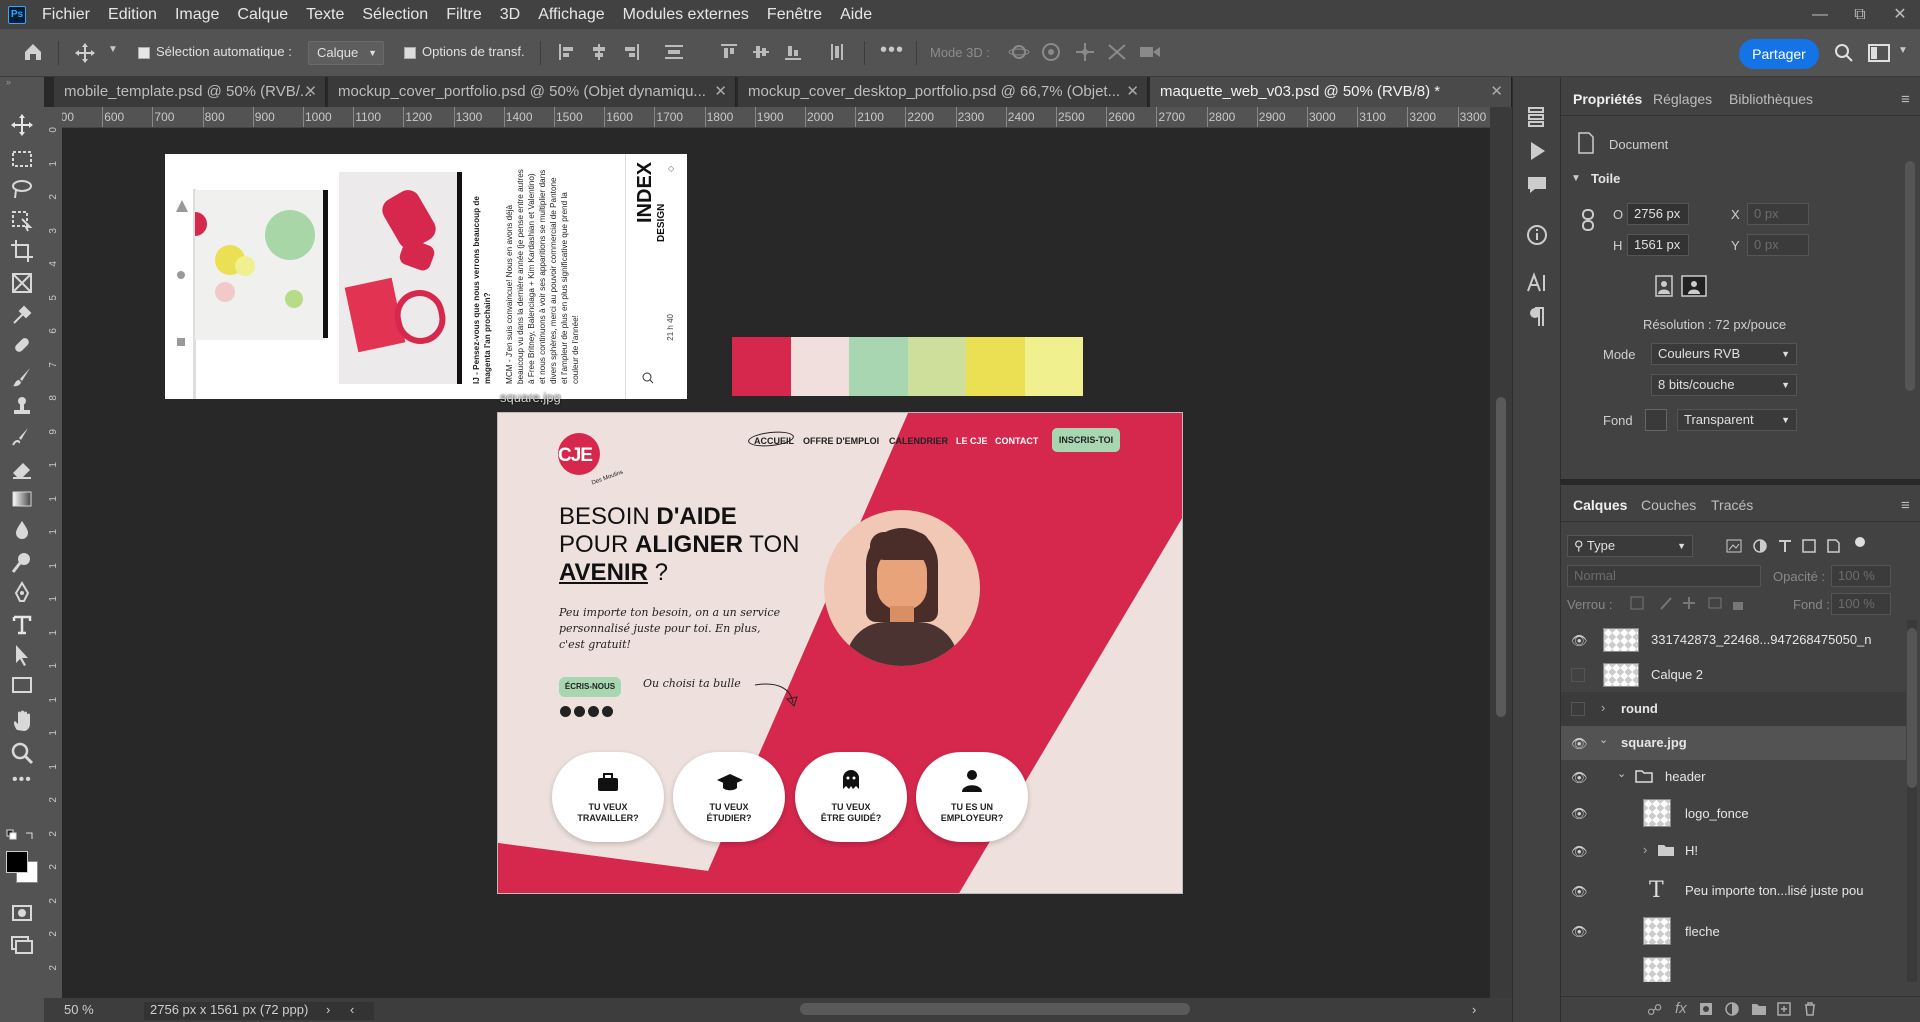 The width and height of the screenshot is (1920, 1022). I want to click on align-bottom-icon, so click(793, 52).